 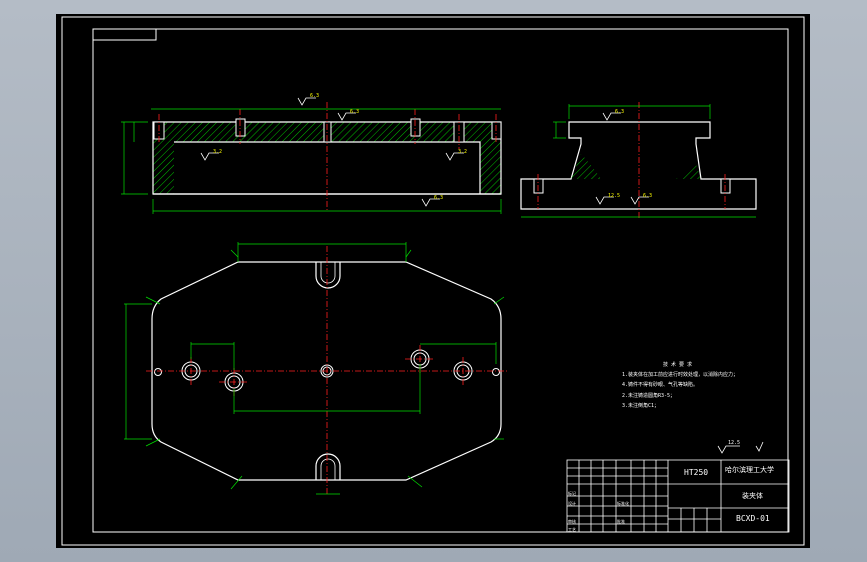 I want to click on title-block-label: 标记, so click(x=572, y=493).